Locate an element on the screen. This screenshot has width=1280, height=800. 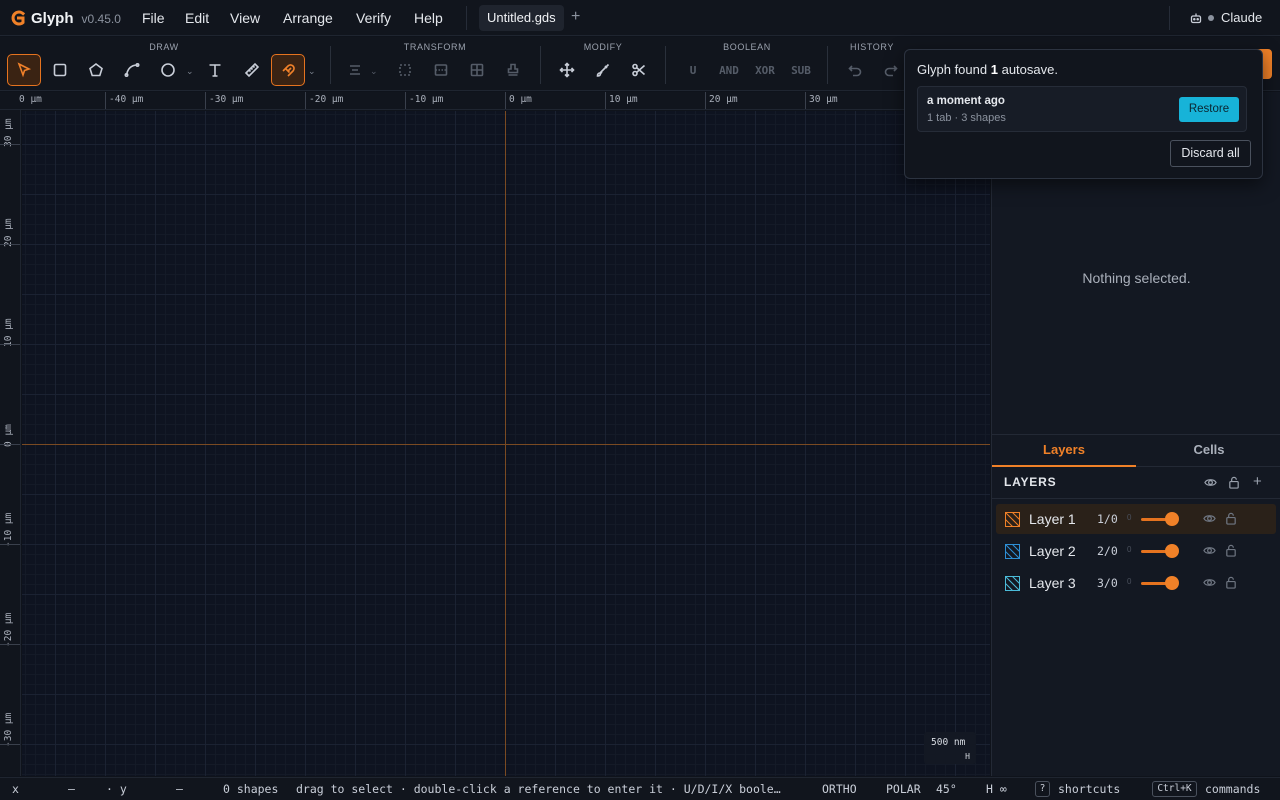
array-tool-button is located at coordinates (477, 70).